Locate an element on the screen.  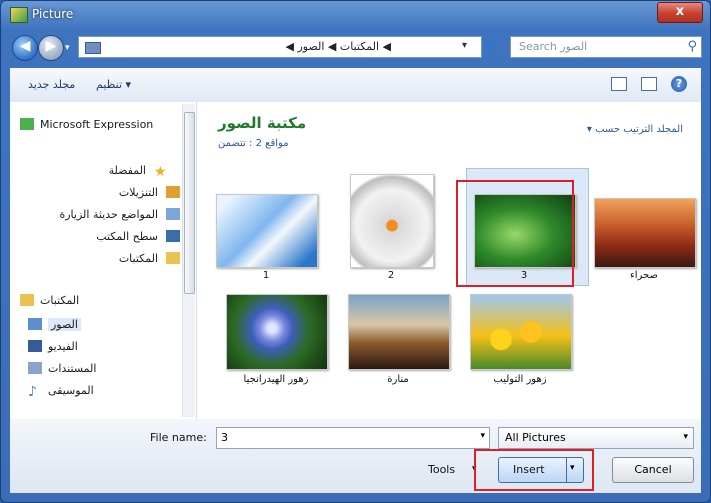
organize-button: تنظيم ▾ is located at coordinates (113, 84).